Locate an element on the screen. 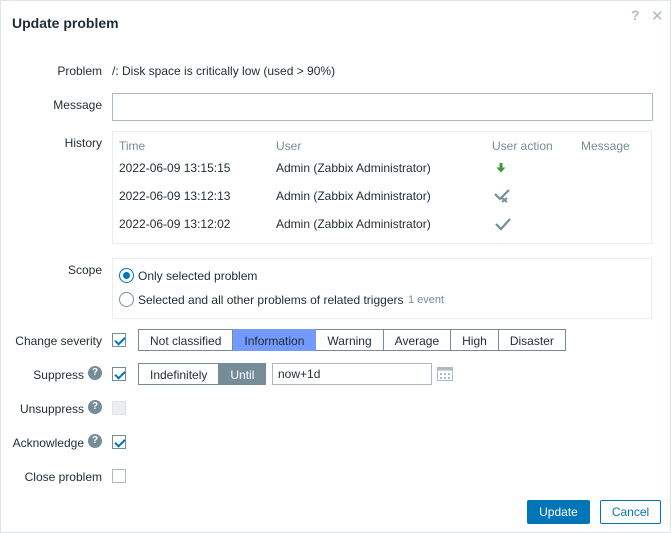  unsuppress-label: Unsuppress is located at coordinates (51, 409).